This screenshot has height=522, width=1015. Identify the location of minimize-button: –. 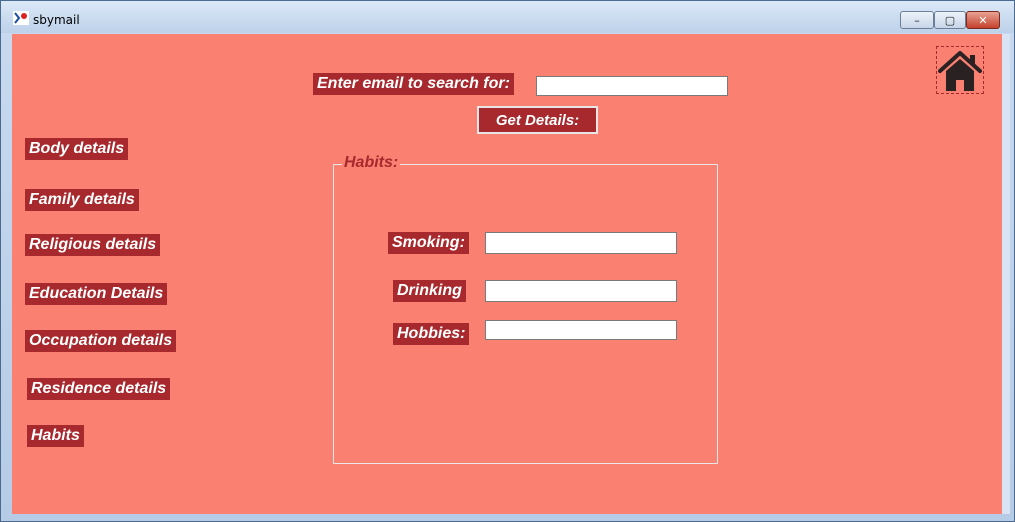
(917, 20).